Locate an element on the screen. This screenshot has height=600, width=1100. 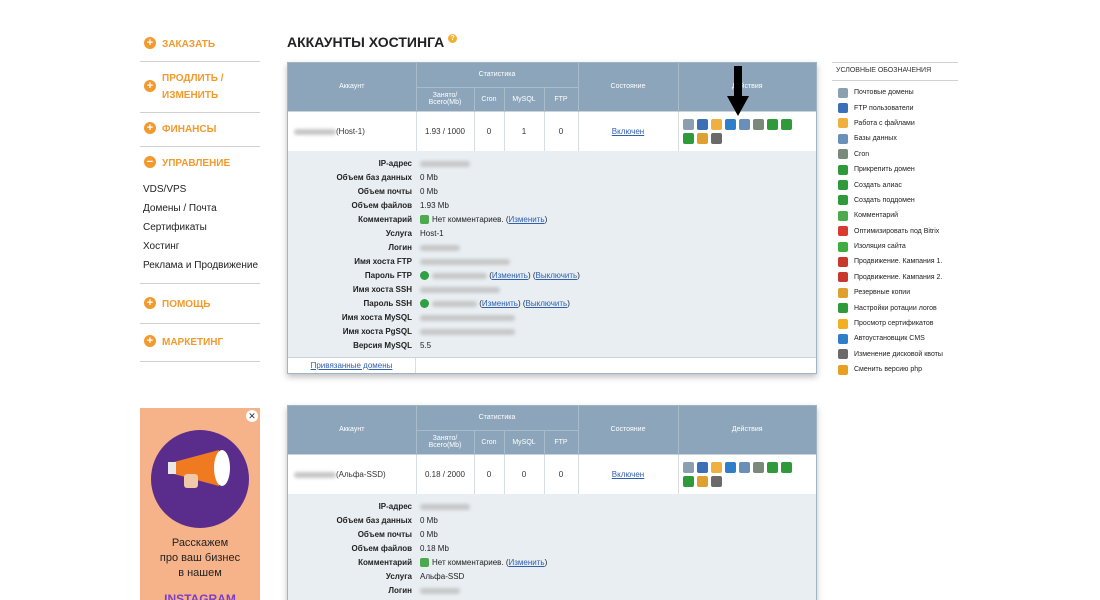
linked-domains-link: Привязанные домены is located at coordinates (352, 365).